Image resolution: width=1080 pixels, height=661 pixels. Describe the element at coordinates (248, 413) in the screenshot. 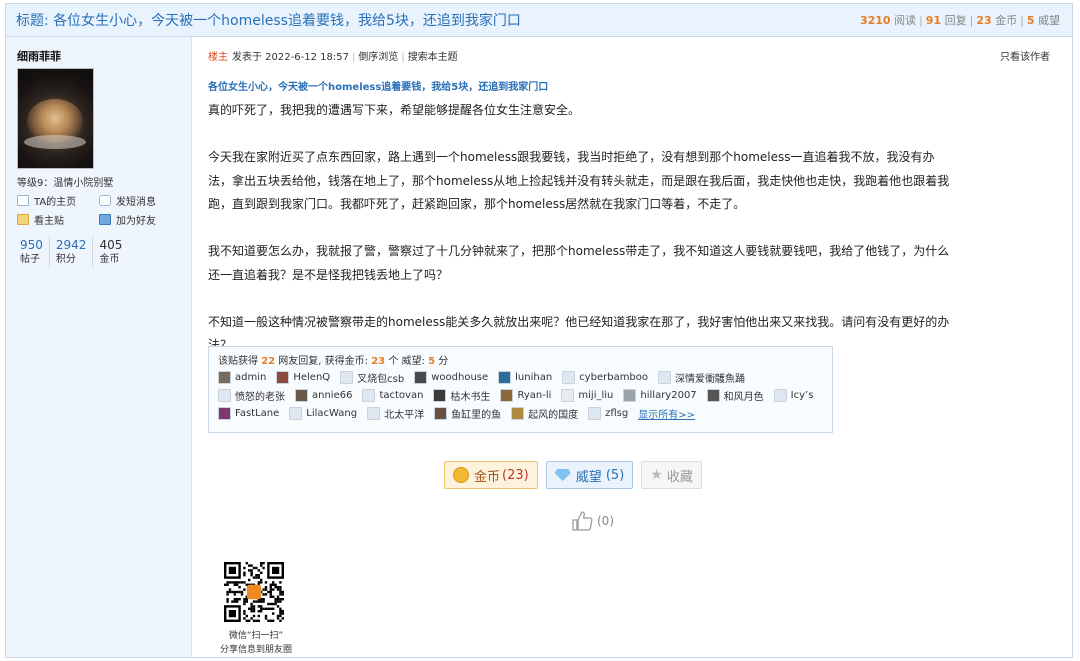

I see `rating-user: FastLane` at that location.